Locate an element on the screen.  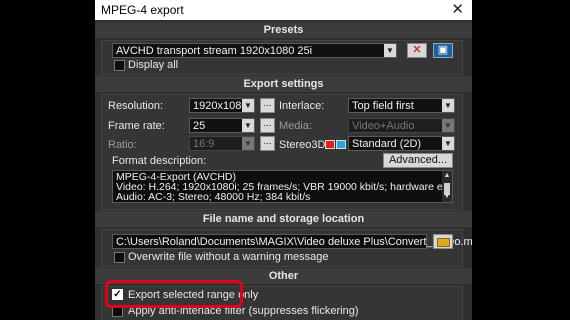
resolution-dropdown: 1920x1080 ▼ is located at coordinates (222, 105).